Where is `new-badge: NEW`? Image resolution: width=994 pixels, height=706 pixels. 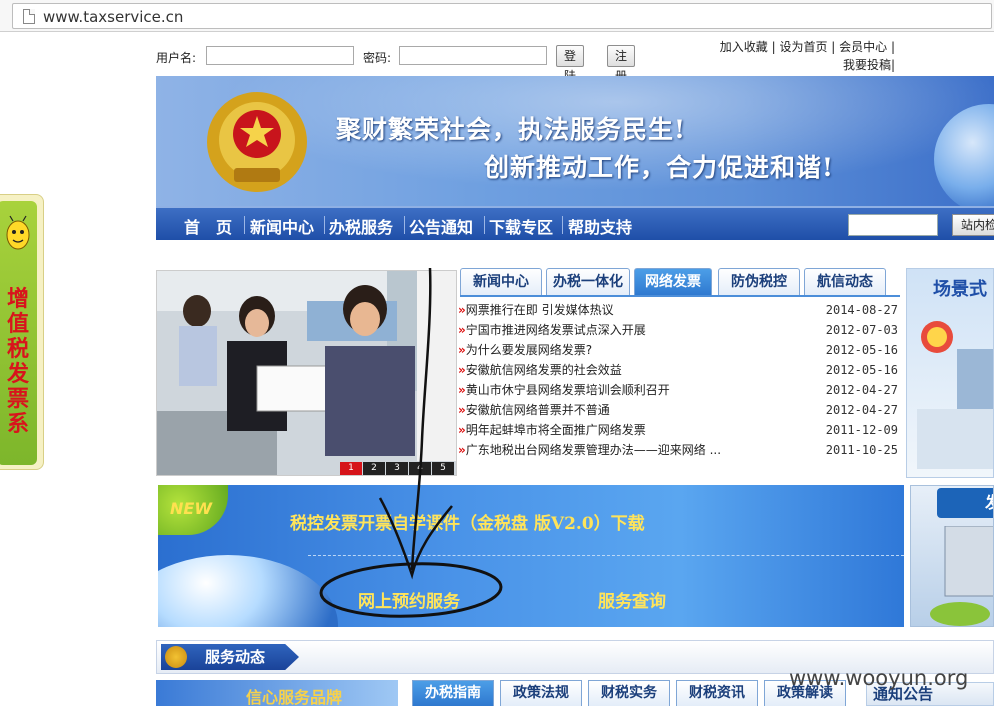 new-badge: NEW is located at coordinates (193, 510).